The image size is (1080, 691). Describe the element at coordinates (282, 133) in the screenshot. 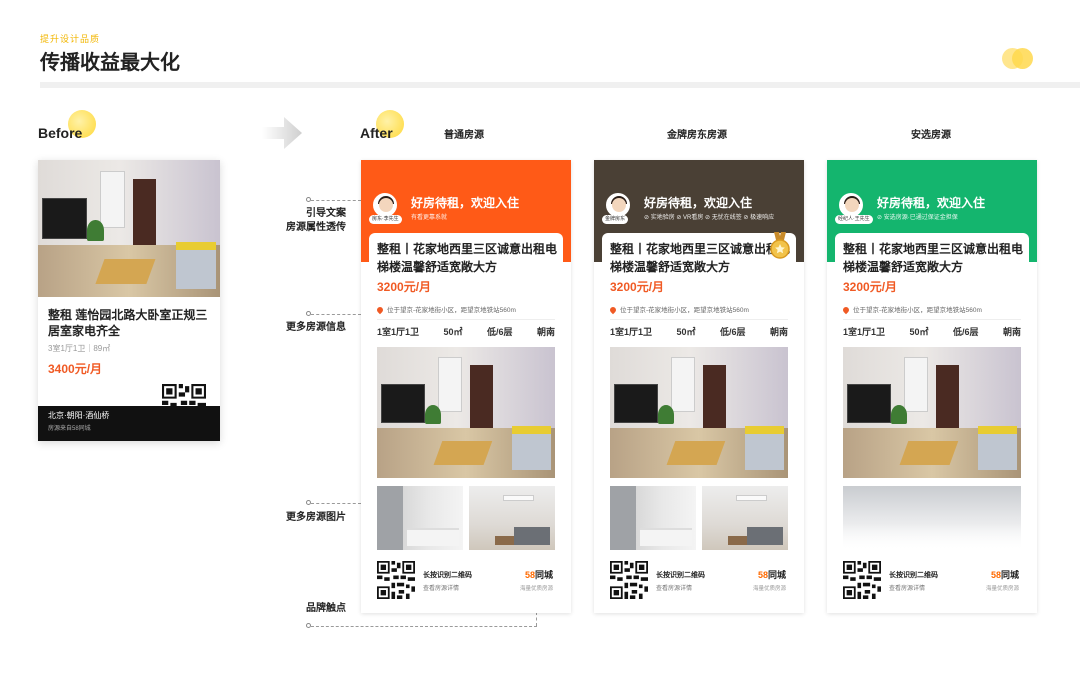

I see `arrow-right-icon` at that location.